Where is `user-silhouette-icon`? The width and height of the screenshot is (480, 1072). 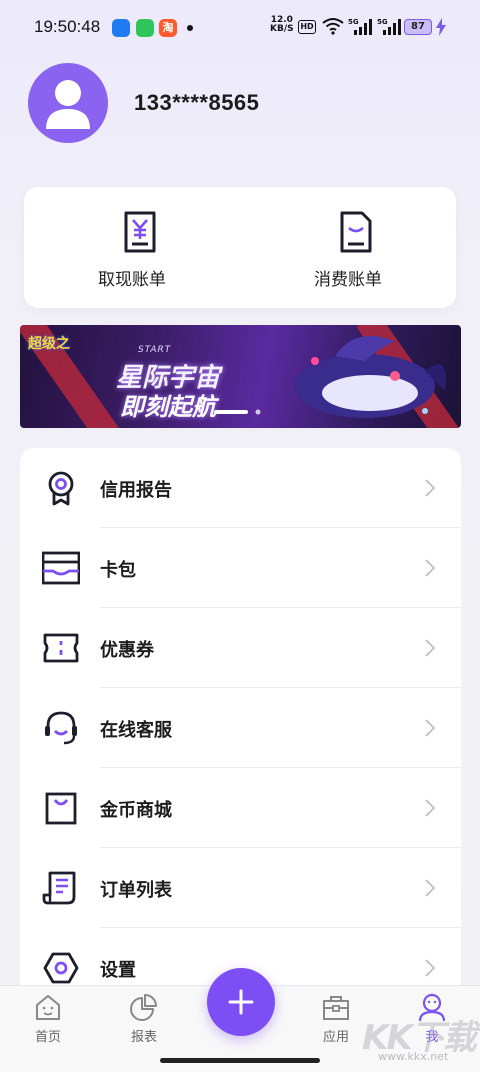
user-silhouette-icon is located at coordinates (68, 104).